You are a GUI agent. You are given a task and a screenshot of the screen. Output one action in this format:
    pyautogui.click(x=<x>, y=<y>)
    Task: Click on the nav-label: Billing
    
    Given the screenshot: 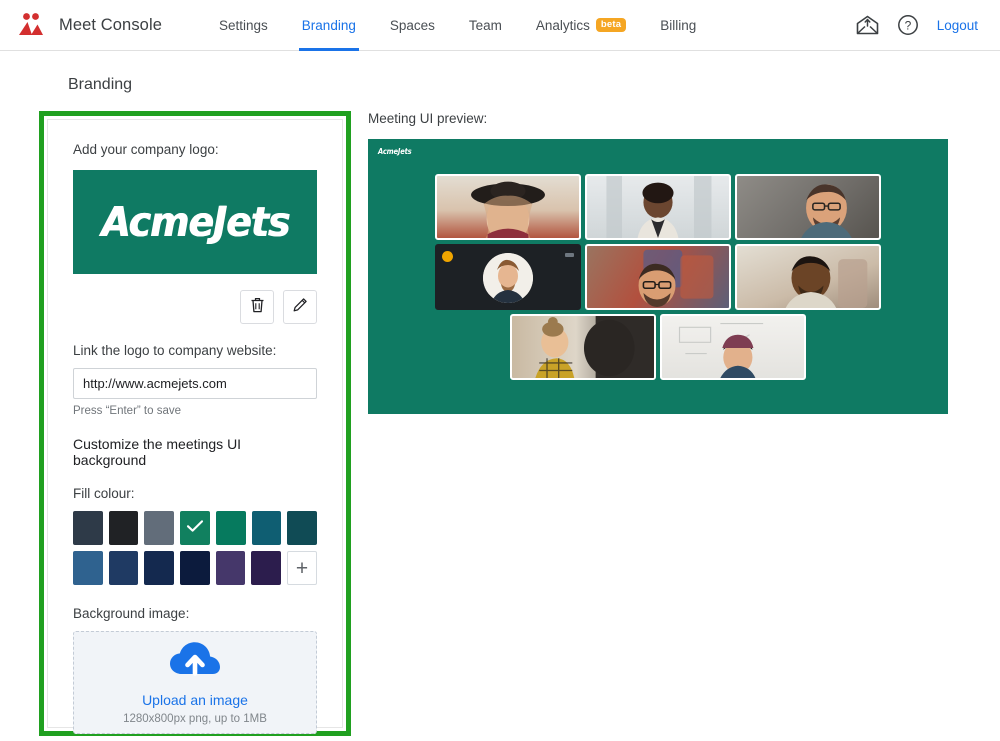 What is the action you would take?
    pyautogui.click(x=678, y=25)
    